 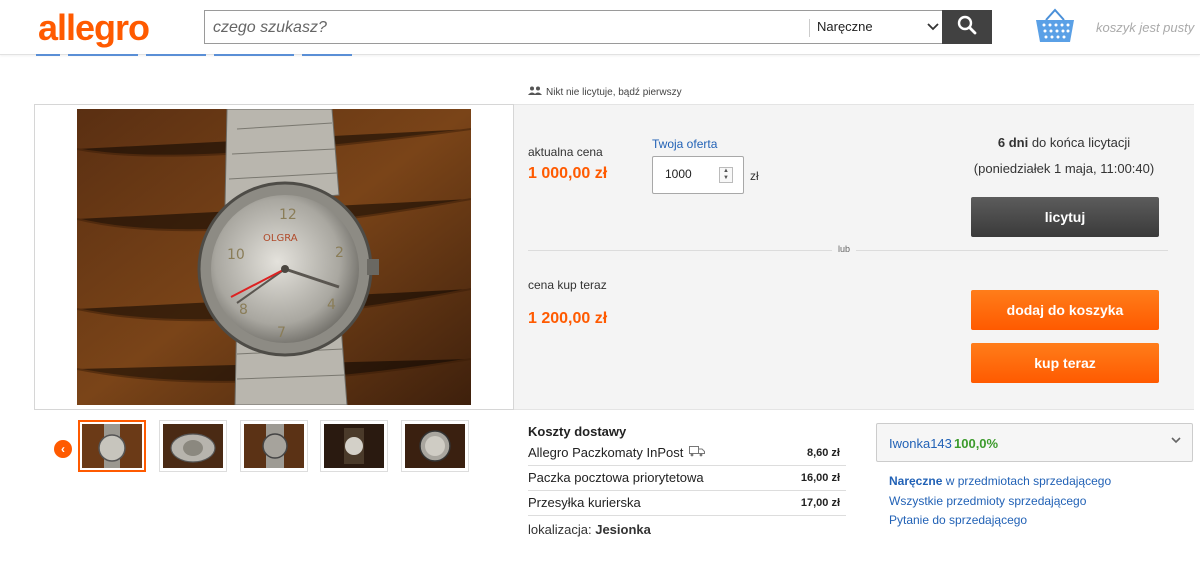 What do you see at coordinates (845, 26) in the screenshot?
I see `category-select-value: Naręczne` at bounding box center [845, 26].